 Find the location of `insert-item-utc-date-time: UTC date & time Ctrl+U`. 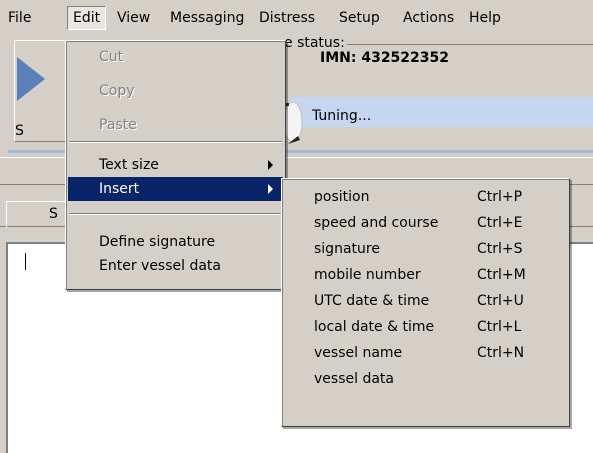

insert-item-utc-date-time: UTC date & time Ctrl+U is located at coordinates (425, 301).